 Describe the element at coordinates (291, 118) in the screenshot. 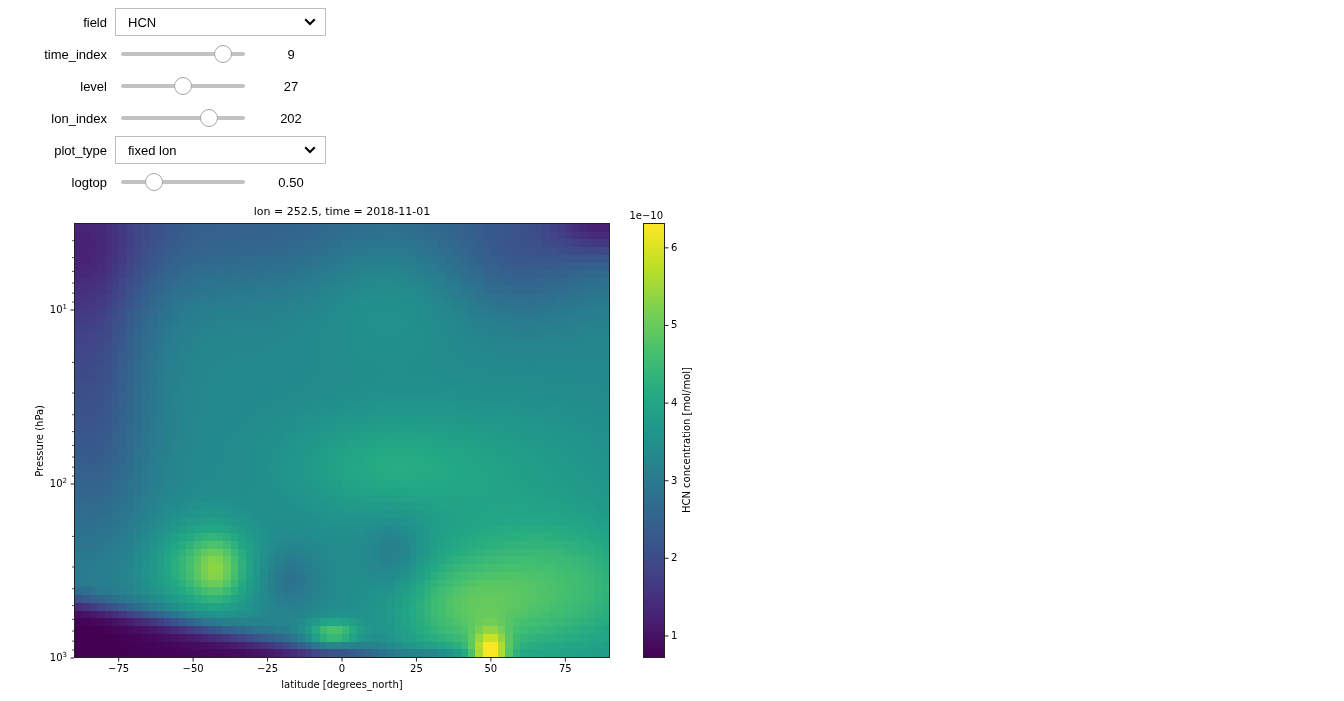

I see `slider-value: 202` at that location.